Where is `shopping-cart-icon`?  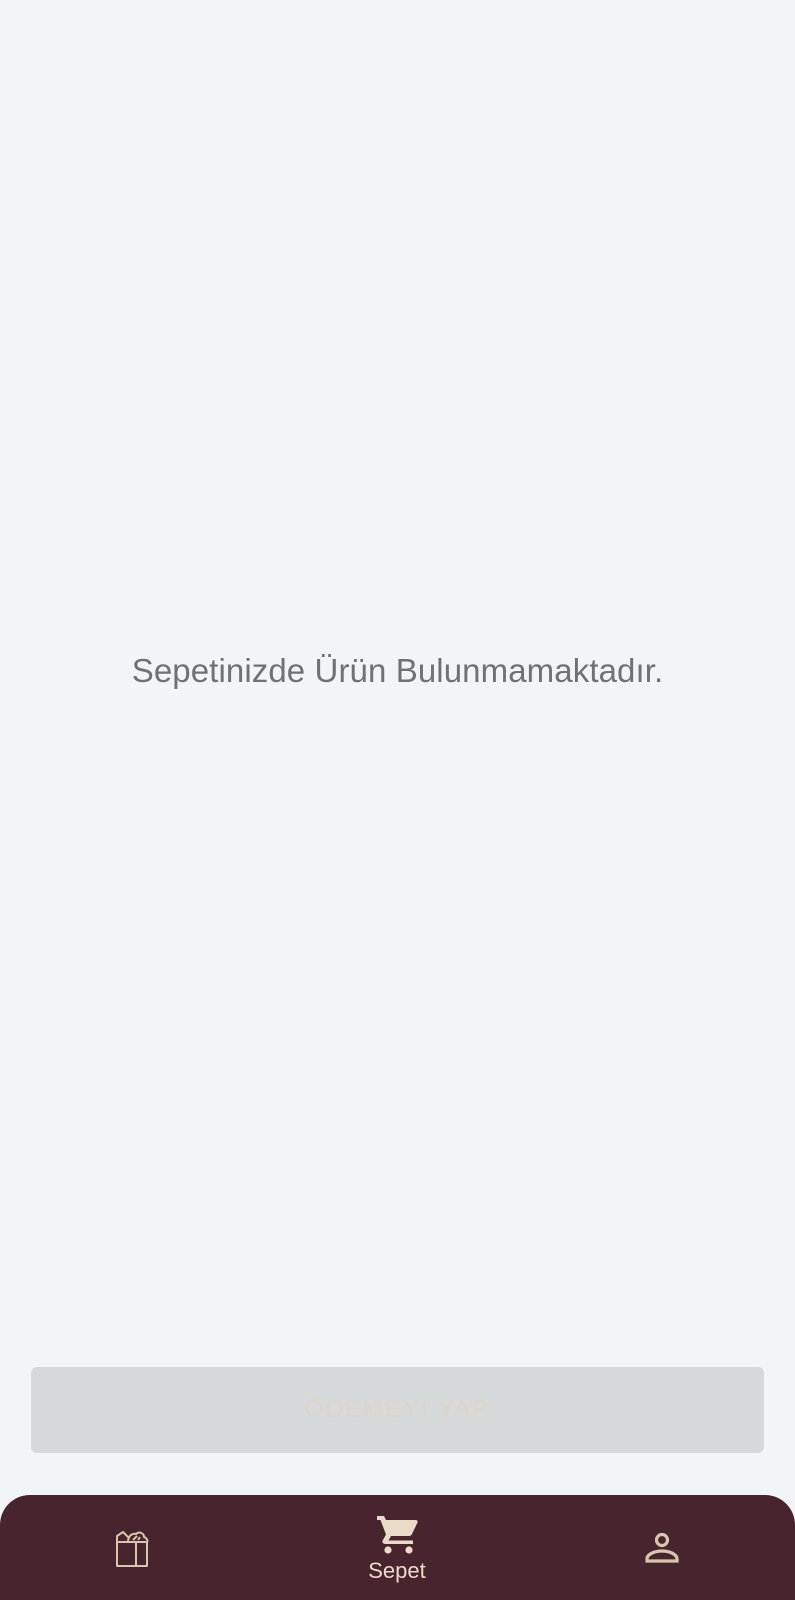
shopping-cart-icon is located at coordinates (397, 1533).